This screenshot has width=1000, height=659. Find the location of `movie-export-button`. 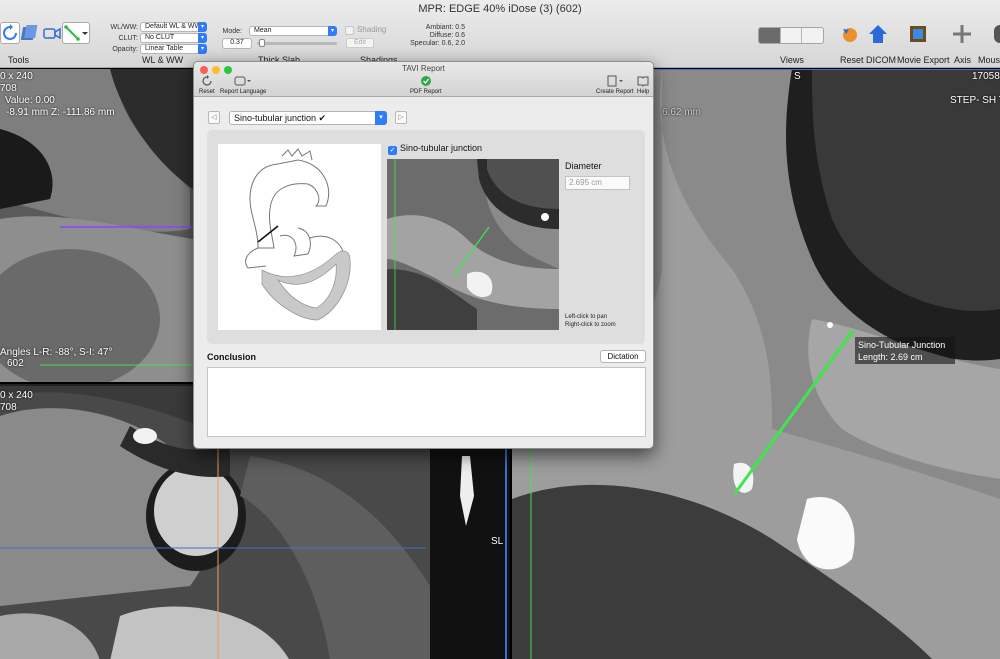

movie-export-button is located at coordinates (918, 37).